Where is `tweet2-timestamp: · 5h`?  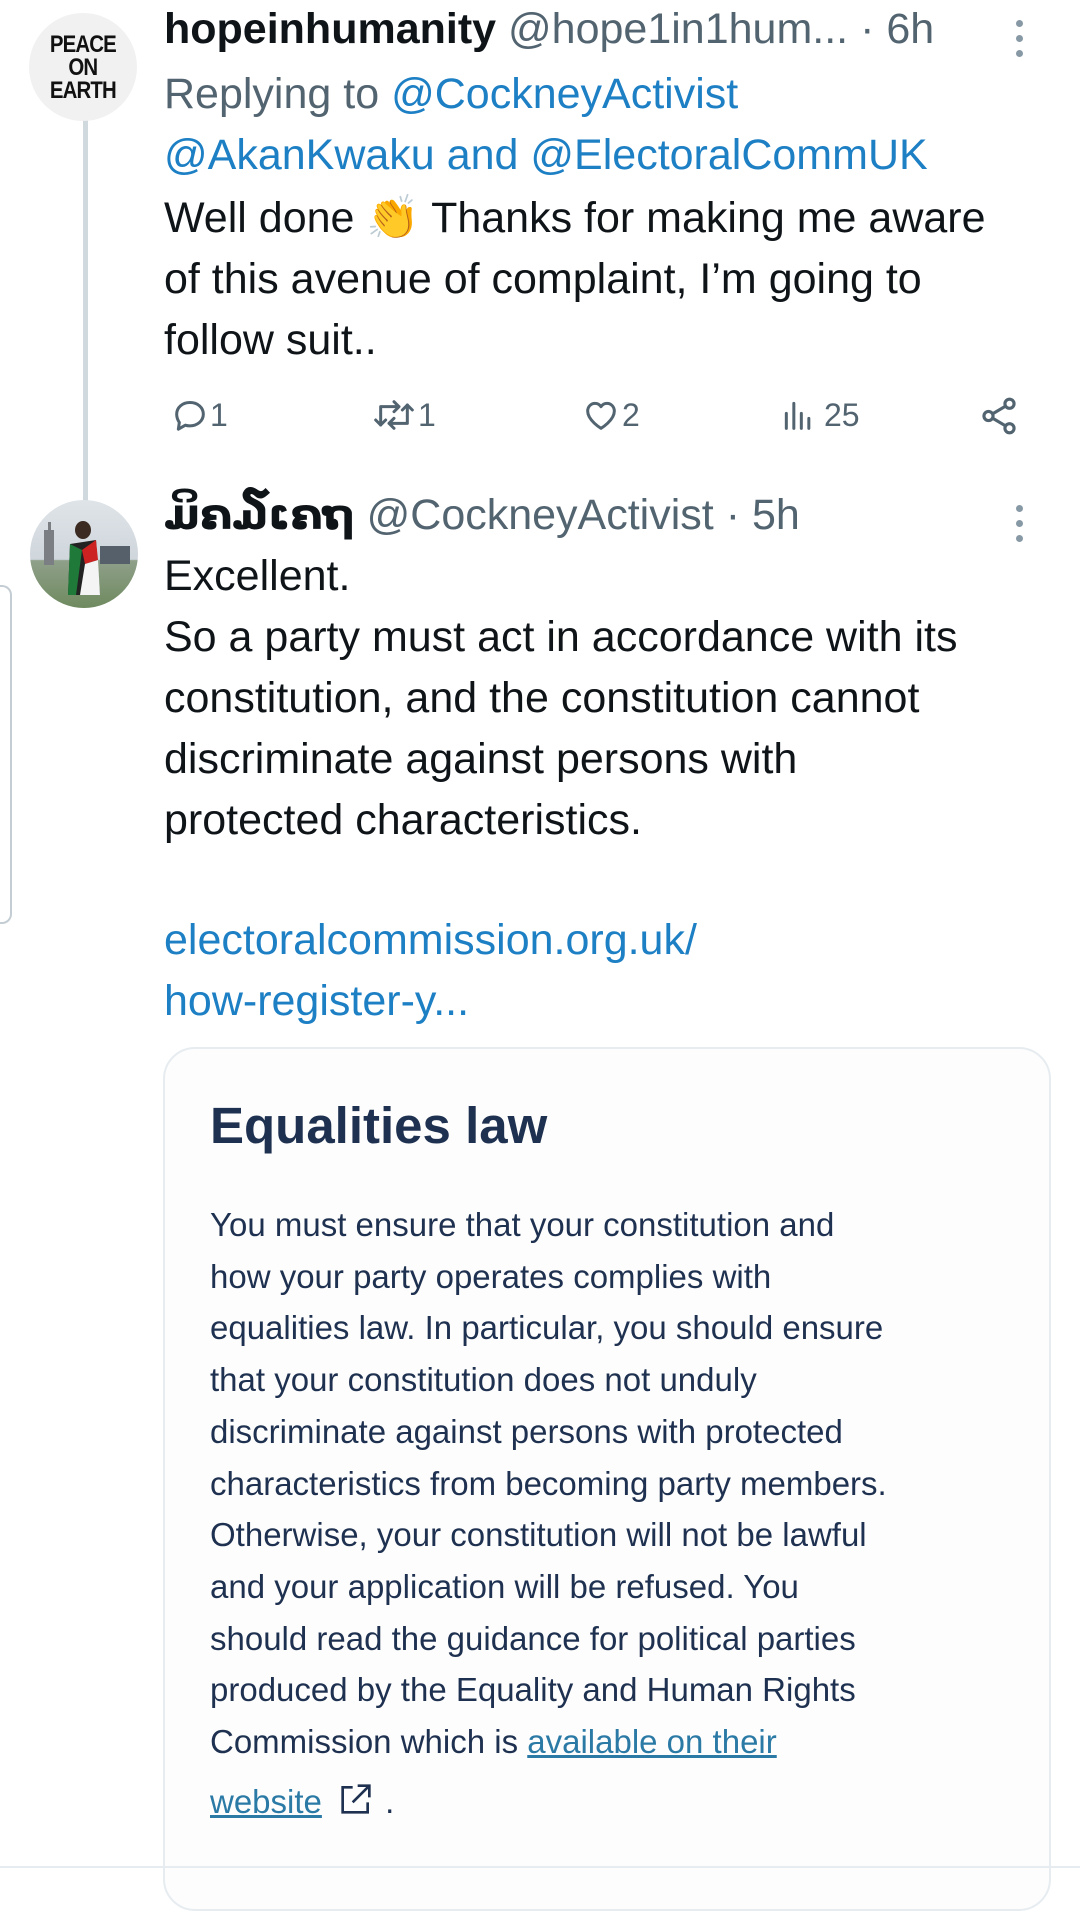 tweet2-timestamp: · 5h is located at coordinates (763, 515).